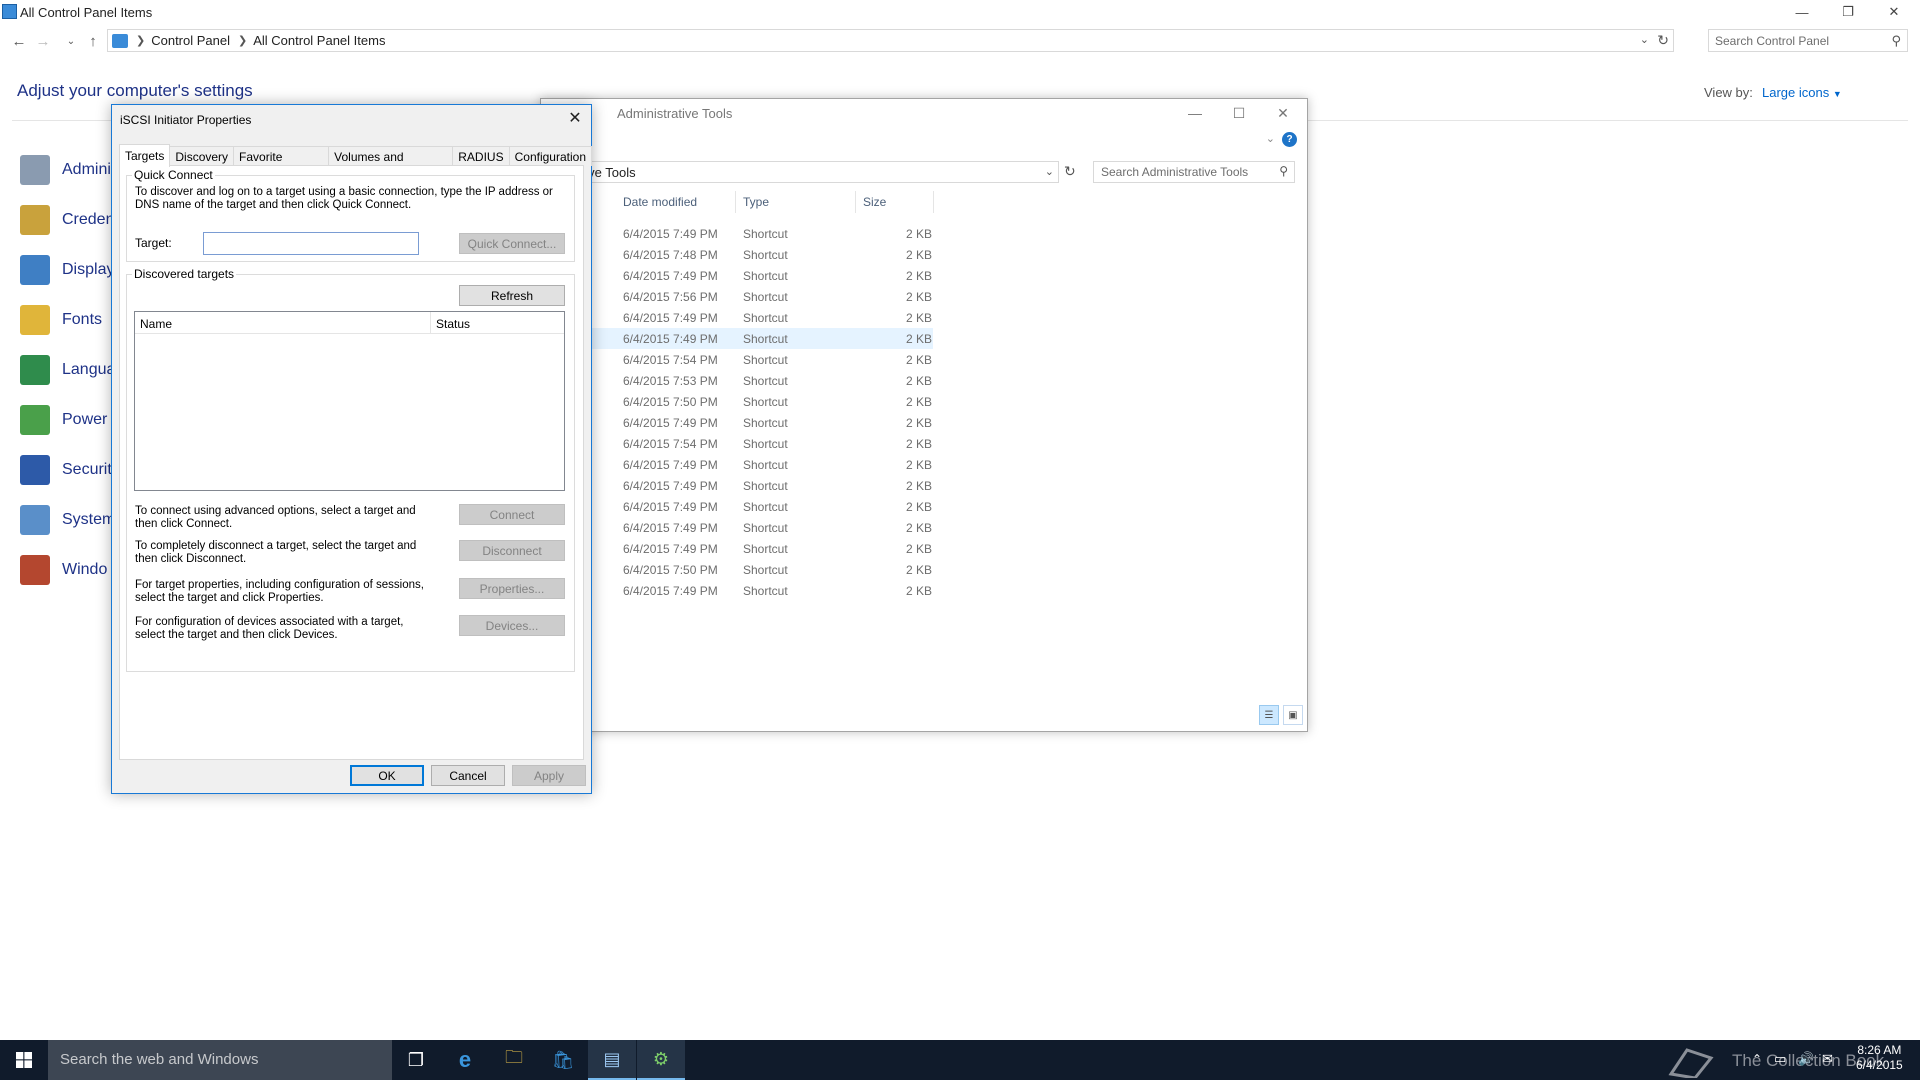 The width and height of the screenshot is (1920, 1080). Describe the element at coordinates (190, 40) in the screenshot. I see `breadcrumb-control-panel: Control Panel` at that location.